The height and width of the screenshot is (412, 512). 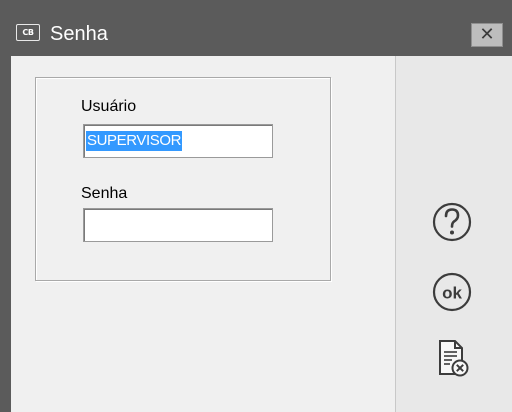 I want to click on ok-icon-label: ok, so click(x=452, y=293).